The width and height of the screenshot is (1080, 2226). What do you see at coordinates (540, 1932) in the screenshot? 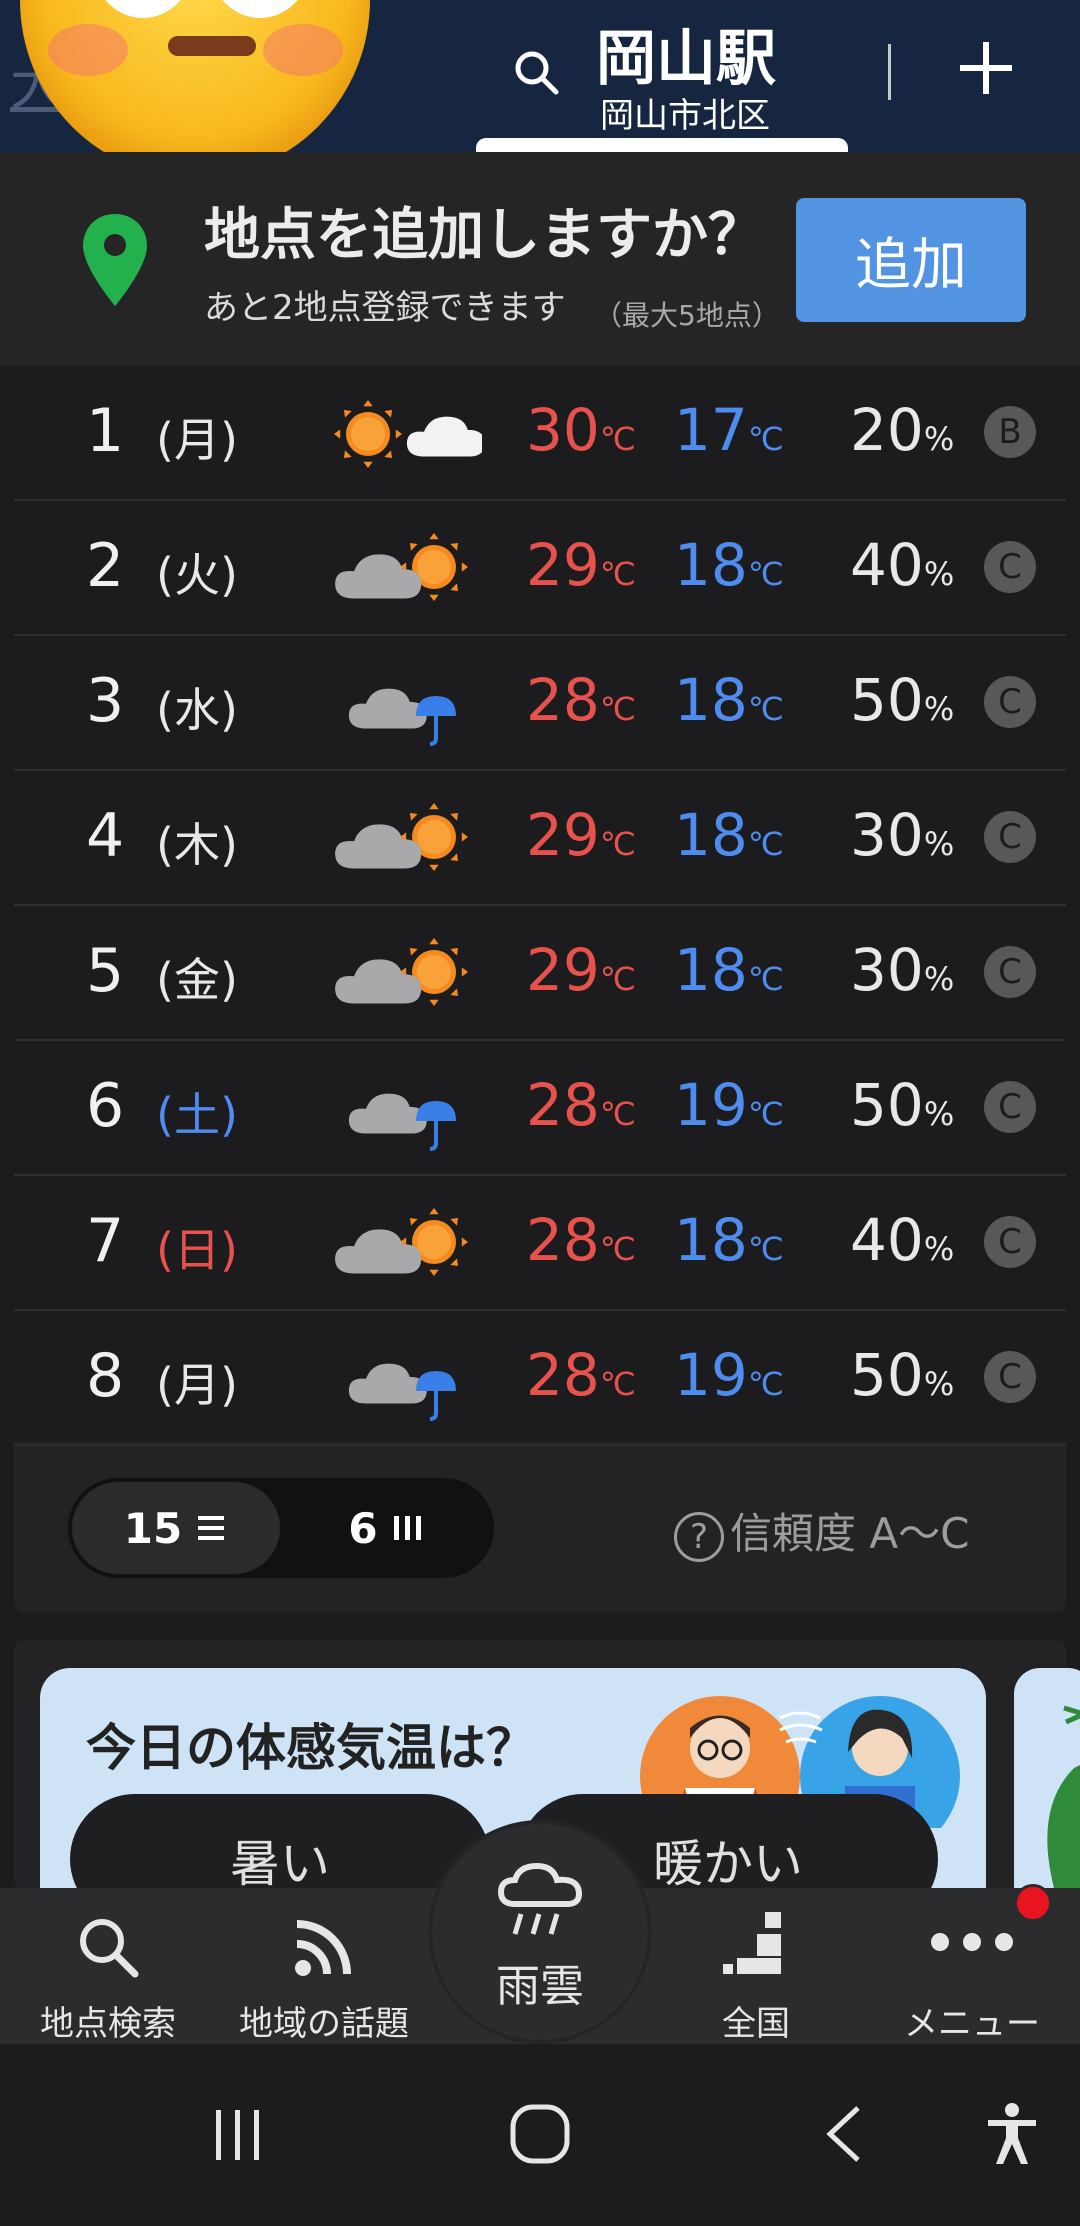
I see `nav-rain-cloud-button: 雨雲` at bounding box center [540, 1932].